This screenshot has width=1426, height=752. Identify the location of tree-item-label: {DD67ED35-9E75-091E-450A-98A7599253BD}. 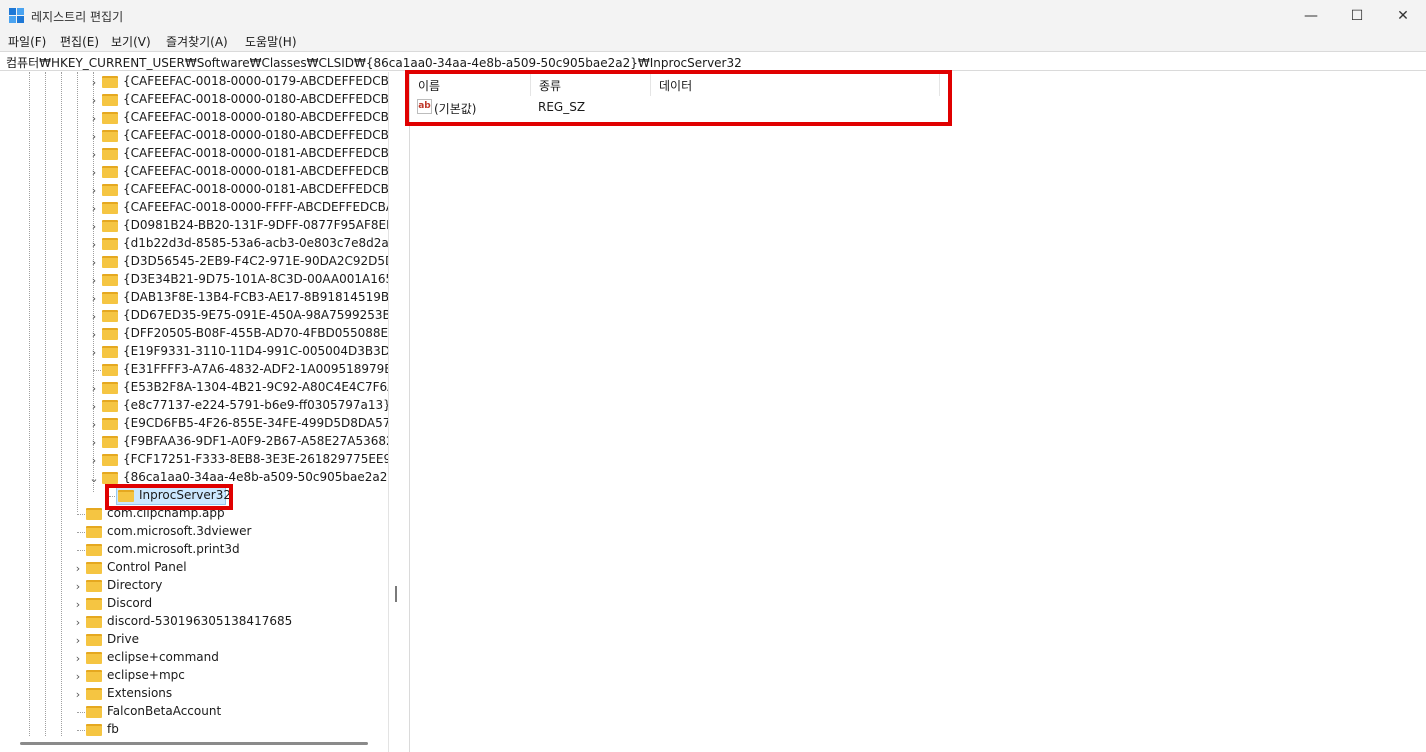
(255, 315).